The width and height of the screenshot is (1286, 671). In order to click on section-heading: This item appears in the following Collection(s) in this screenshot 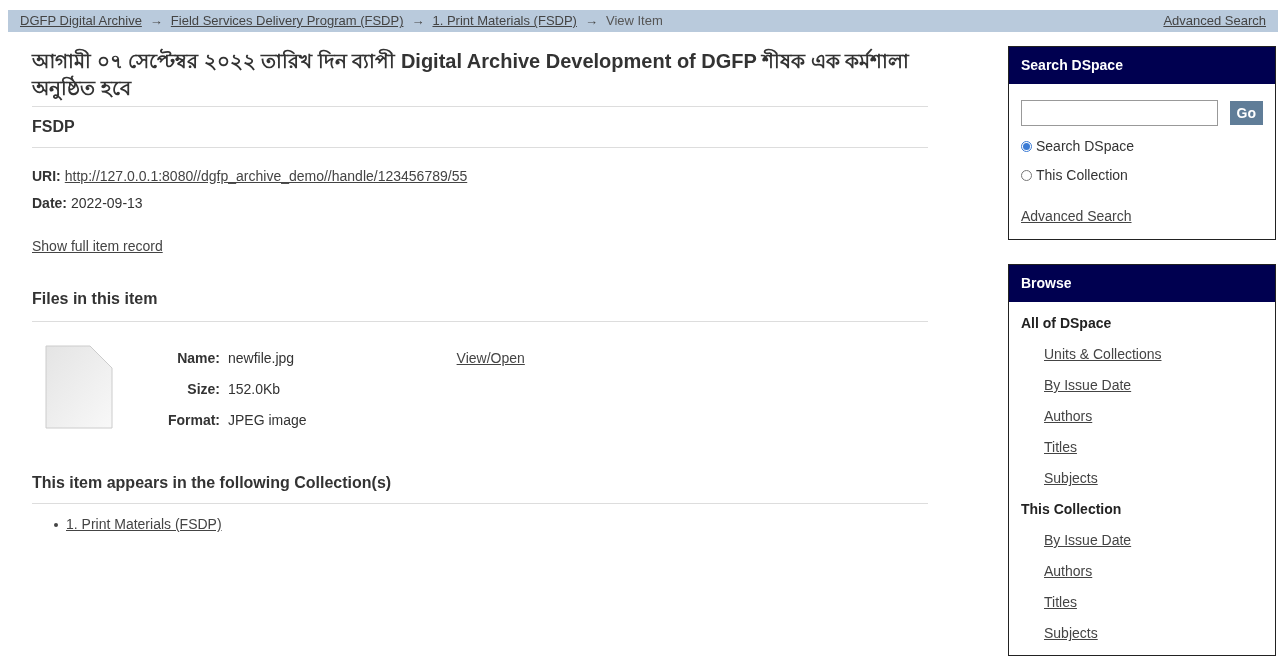, I will do `click(480, 487)`.